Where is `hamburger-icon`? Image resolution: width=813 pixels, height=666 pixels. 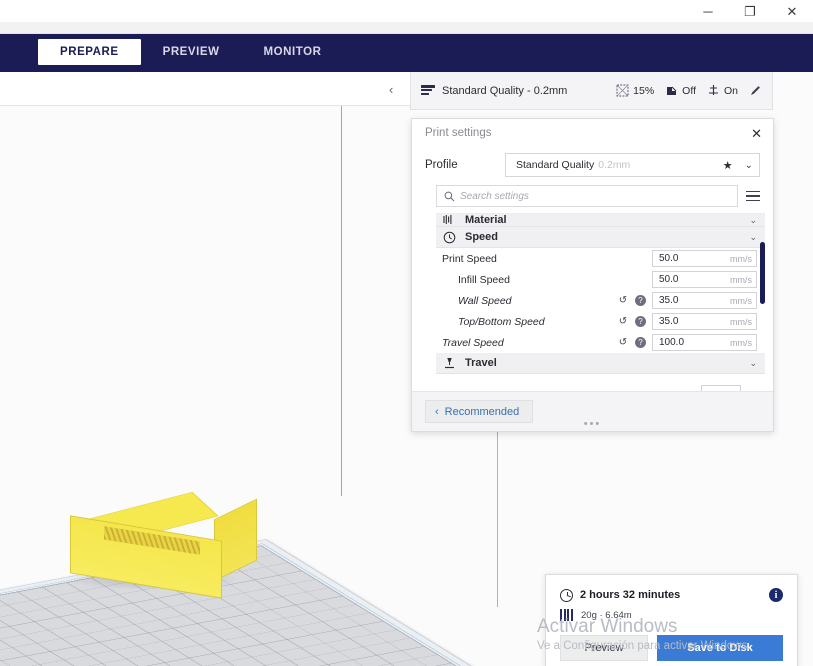 hamburger-icon is located at coordinates (753, 196).